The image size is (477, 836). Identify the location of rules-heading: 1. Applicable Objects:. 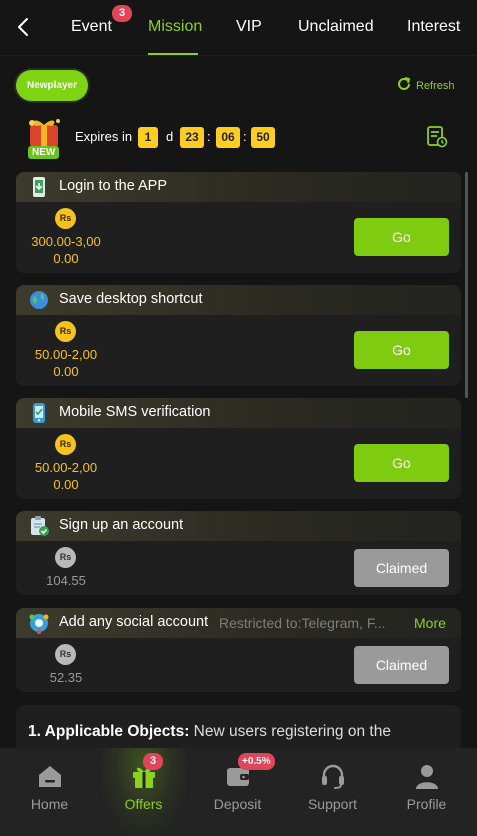
(109, 731).